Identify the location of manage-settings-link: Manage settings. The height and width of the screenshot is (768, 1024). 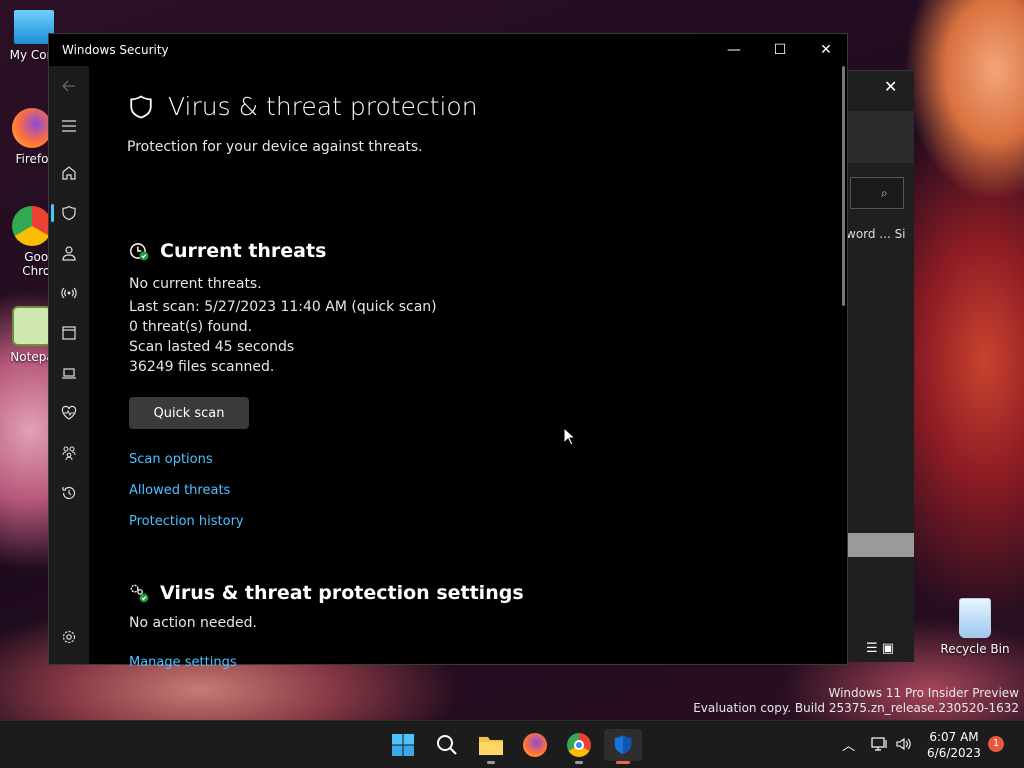
(183, 662).